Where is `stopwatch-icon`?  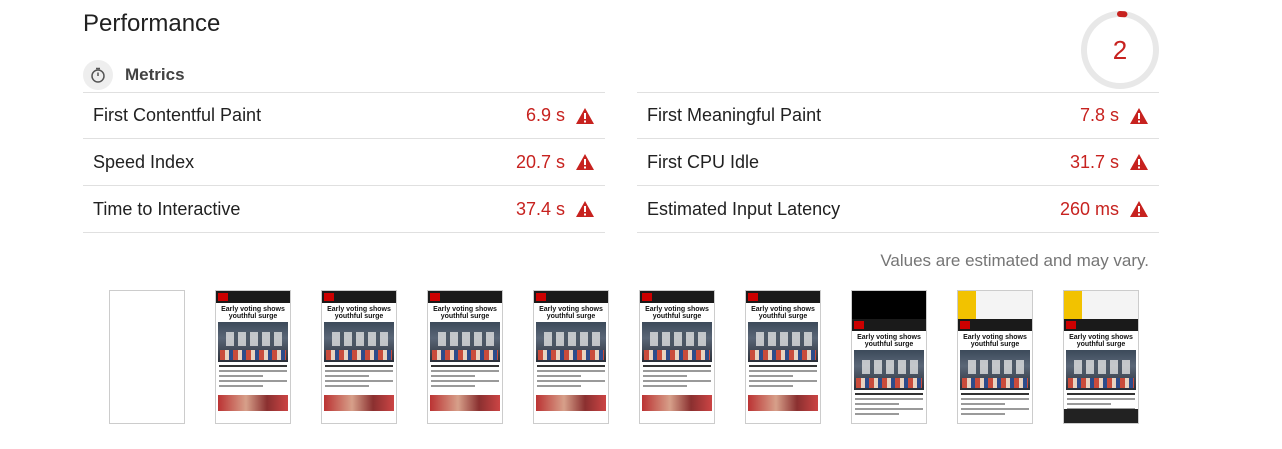
stopwatch-icon is located at coordinates (98, 75).